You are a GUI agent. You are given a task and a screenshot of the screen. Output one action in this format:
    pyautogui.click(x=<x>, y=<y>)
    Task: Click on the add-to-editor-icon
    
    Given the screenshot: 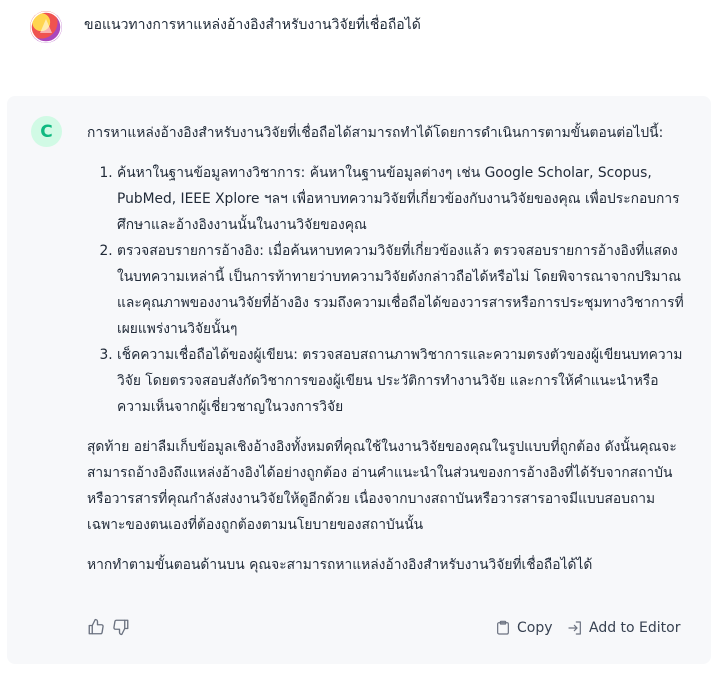 What is the action you would take?
    pyautogui.click(x=574, y=628)
    